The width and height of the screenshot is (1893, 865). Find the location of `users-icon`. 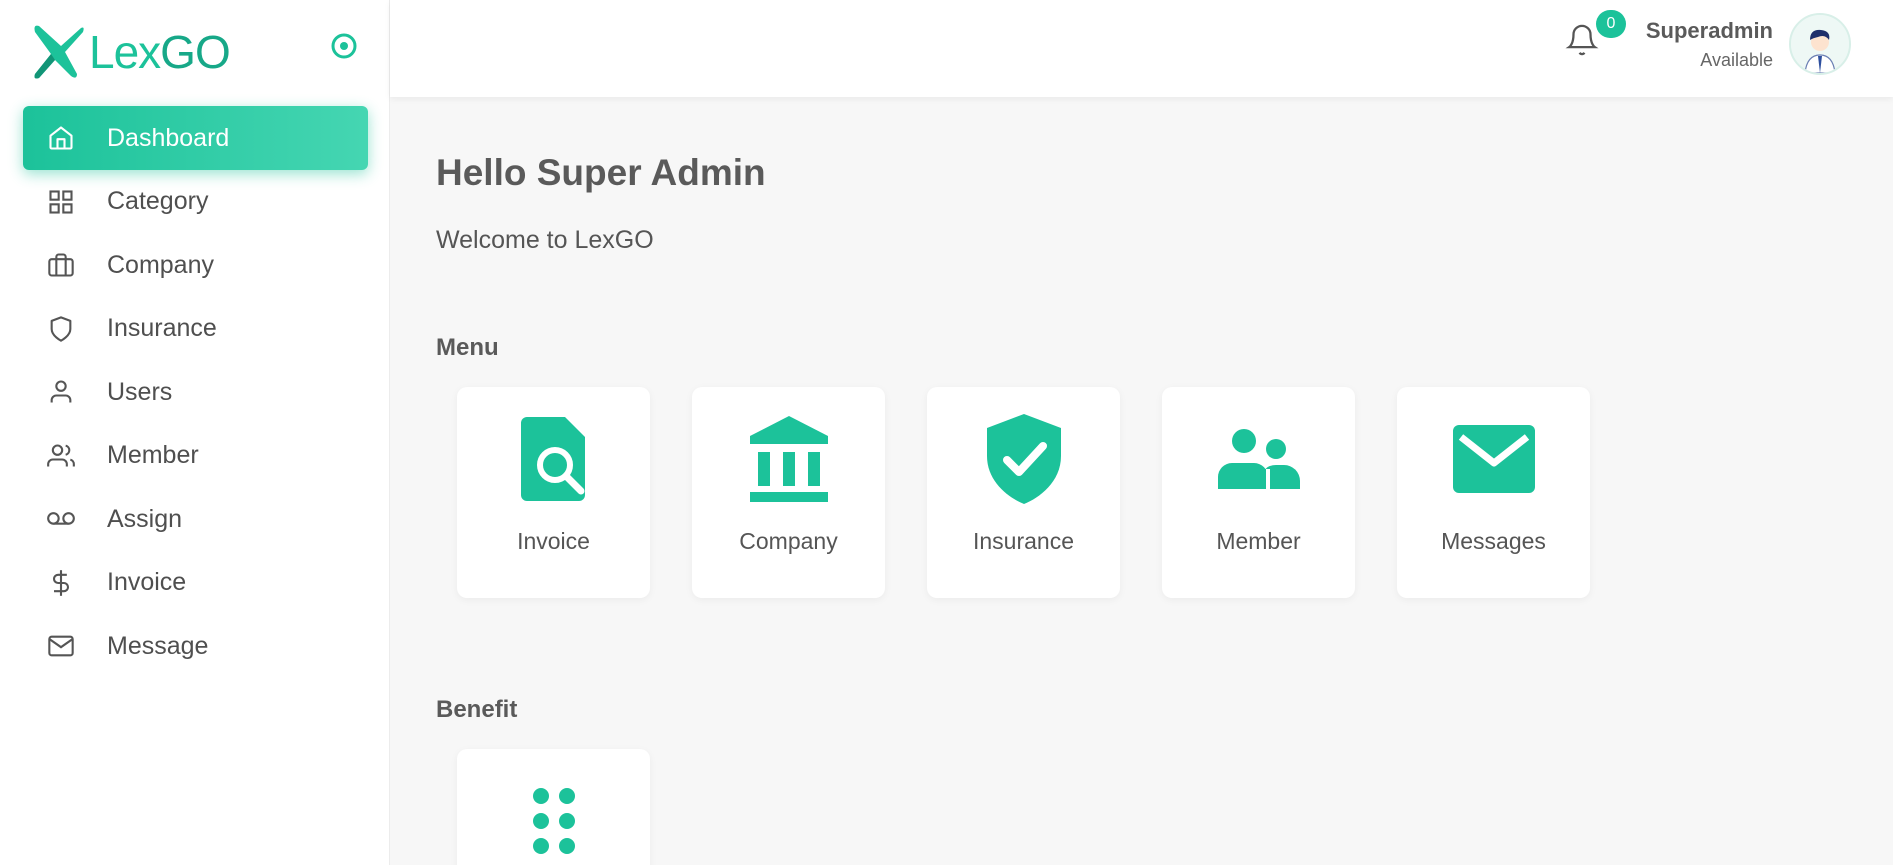

users-icon is located at coordinates (61, 456).